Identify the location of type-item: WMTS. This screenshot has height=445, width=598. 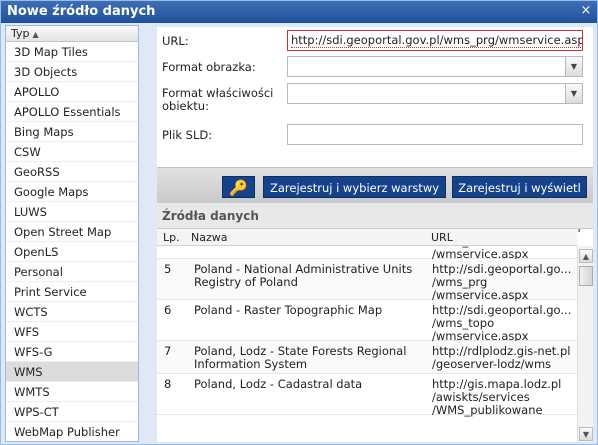
(72, 392).